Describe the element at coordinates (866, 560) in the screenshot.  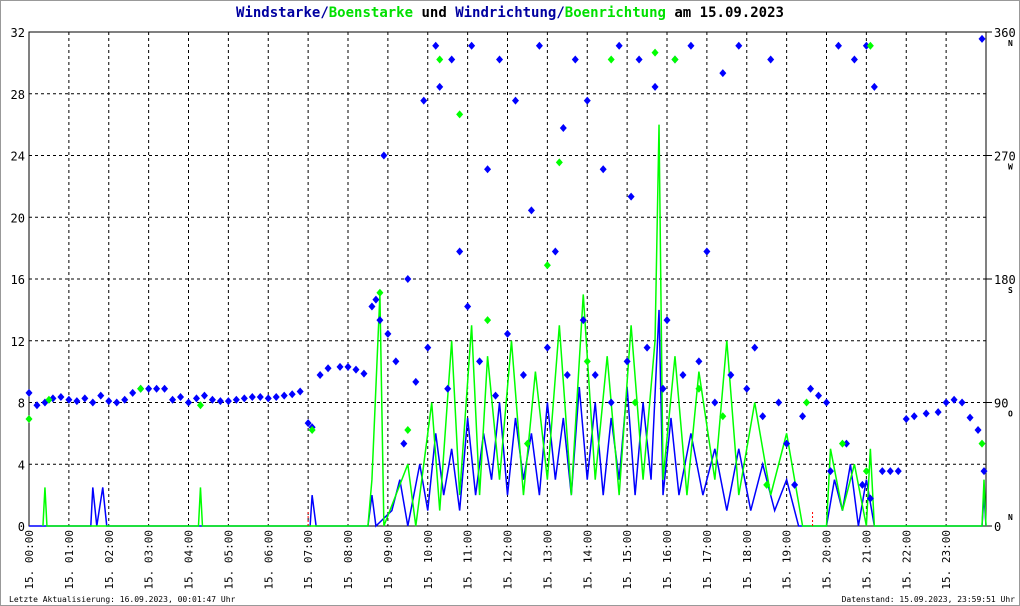
I see `x-tick-label: 15. 21:00` at that location.